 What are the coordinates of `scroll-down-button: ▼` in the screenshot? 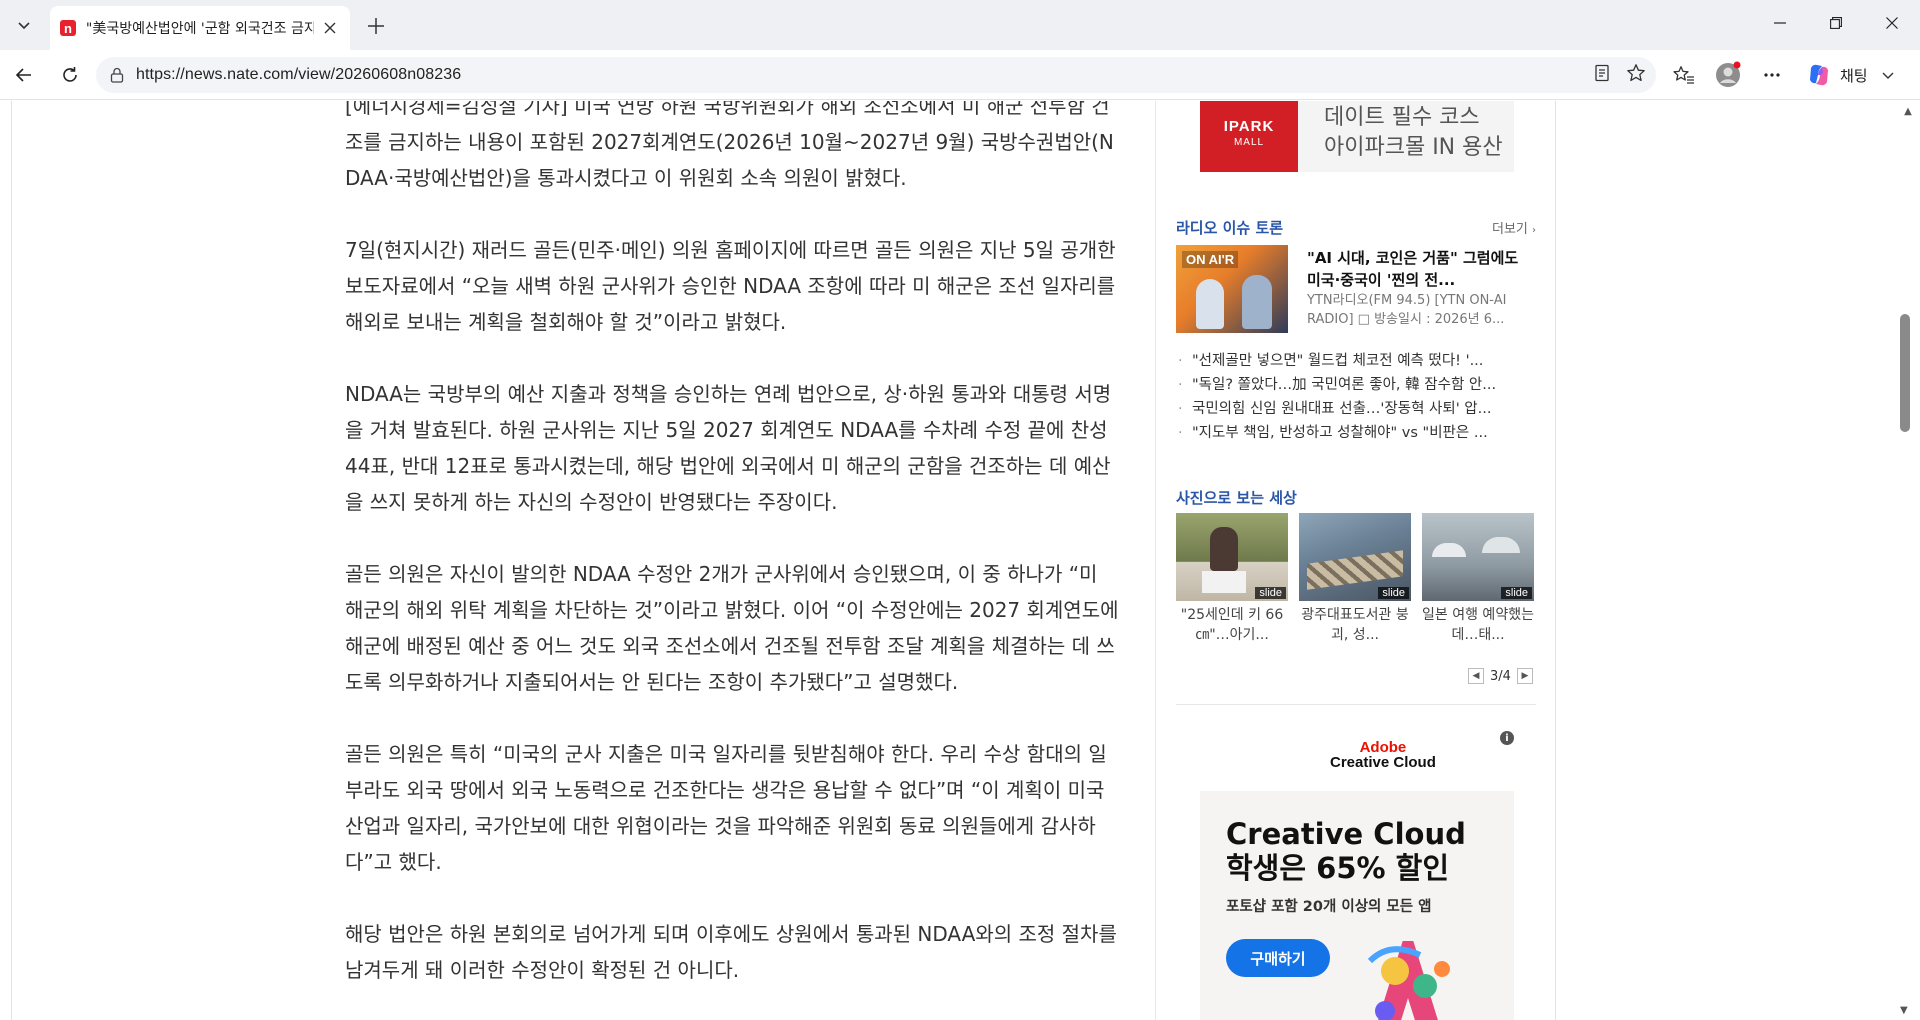 It's located at (1904, 1010).